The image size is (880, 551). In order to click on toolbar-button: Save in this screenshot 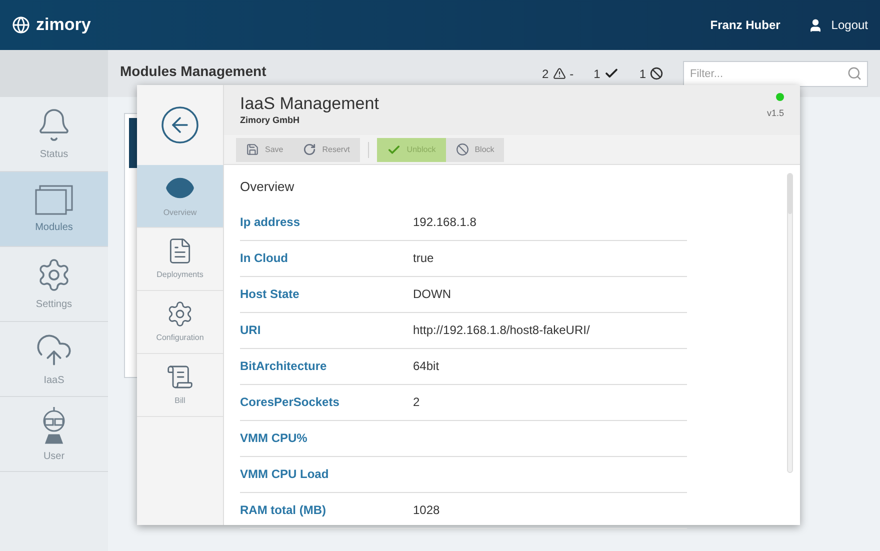, I will do `click(265, 150)`.